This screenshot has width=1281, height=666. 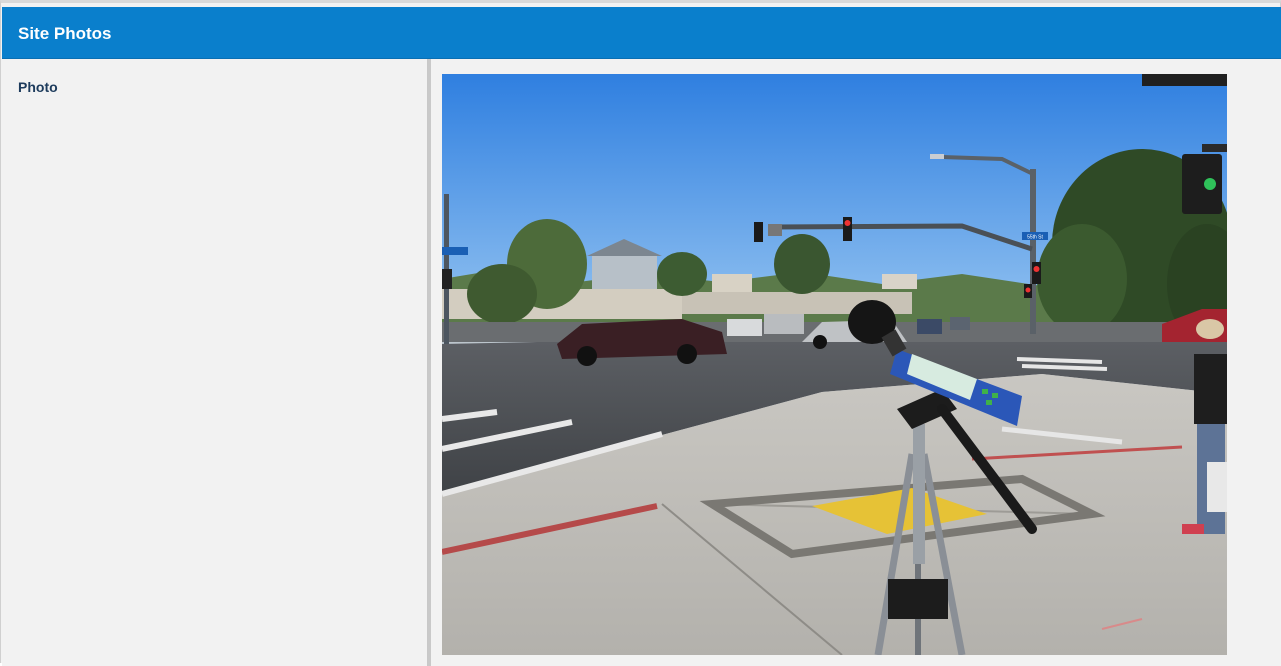 What do you see at coordinates (65, 33) in the screenshot?
I see `section-title: Site Photos` at bounding box center [65, 33].